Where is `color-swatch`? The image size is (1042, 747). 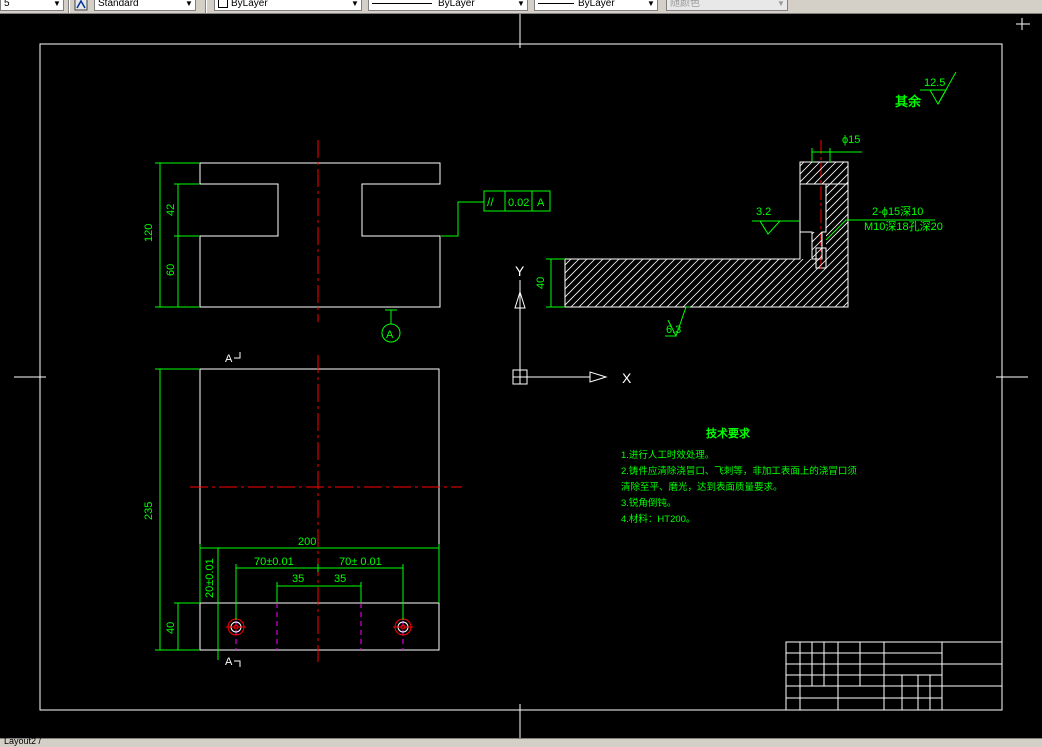
color-swatch is located at coordinates (223, 4).